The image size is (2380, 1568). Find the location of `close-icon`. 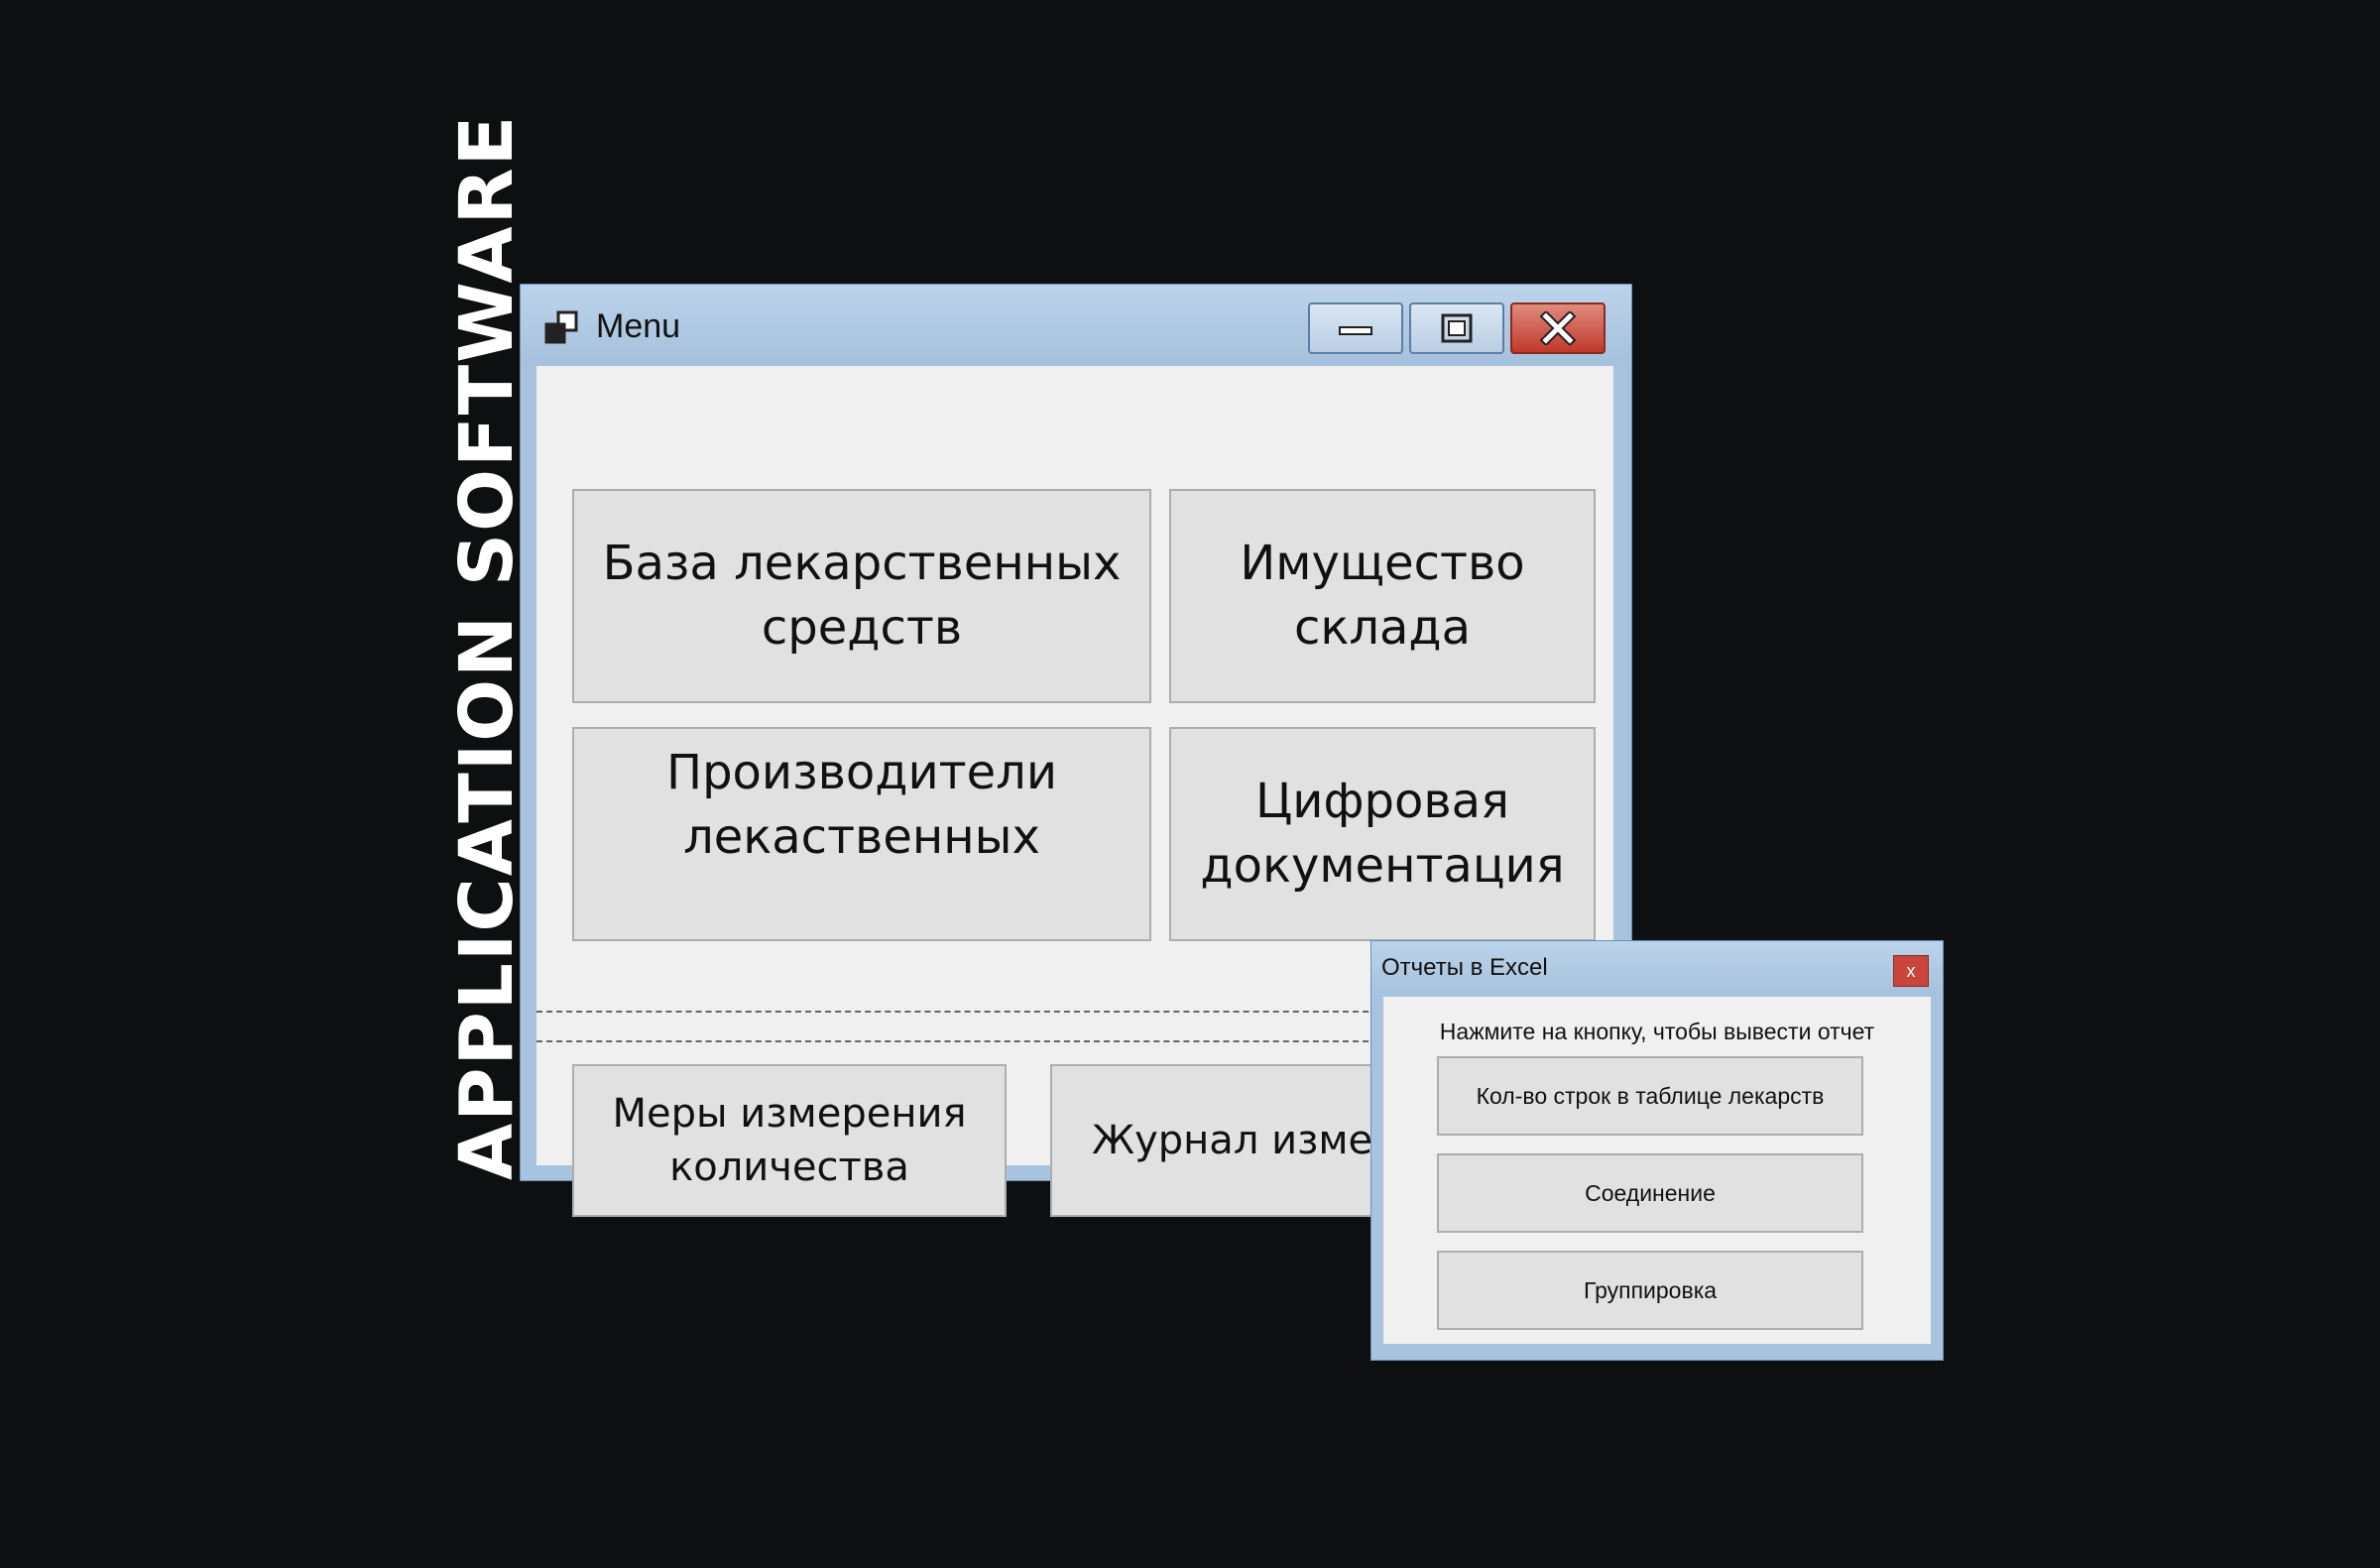

close-icon is located at coordinates (1558, 328).